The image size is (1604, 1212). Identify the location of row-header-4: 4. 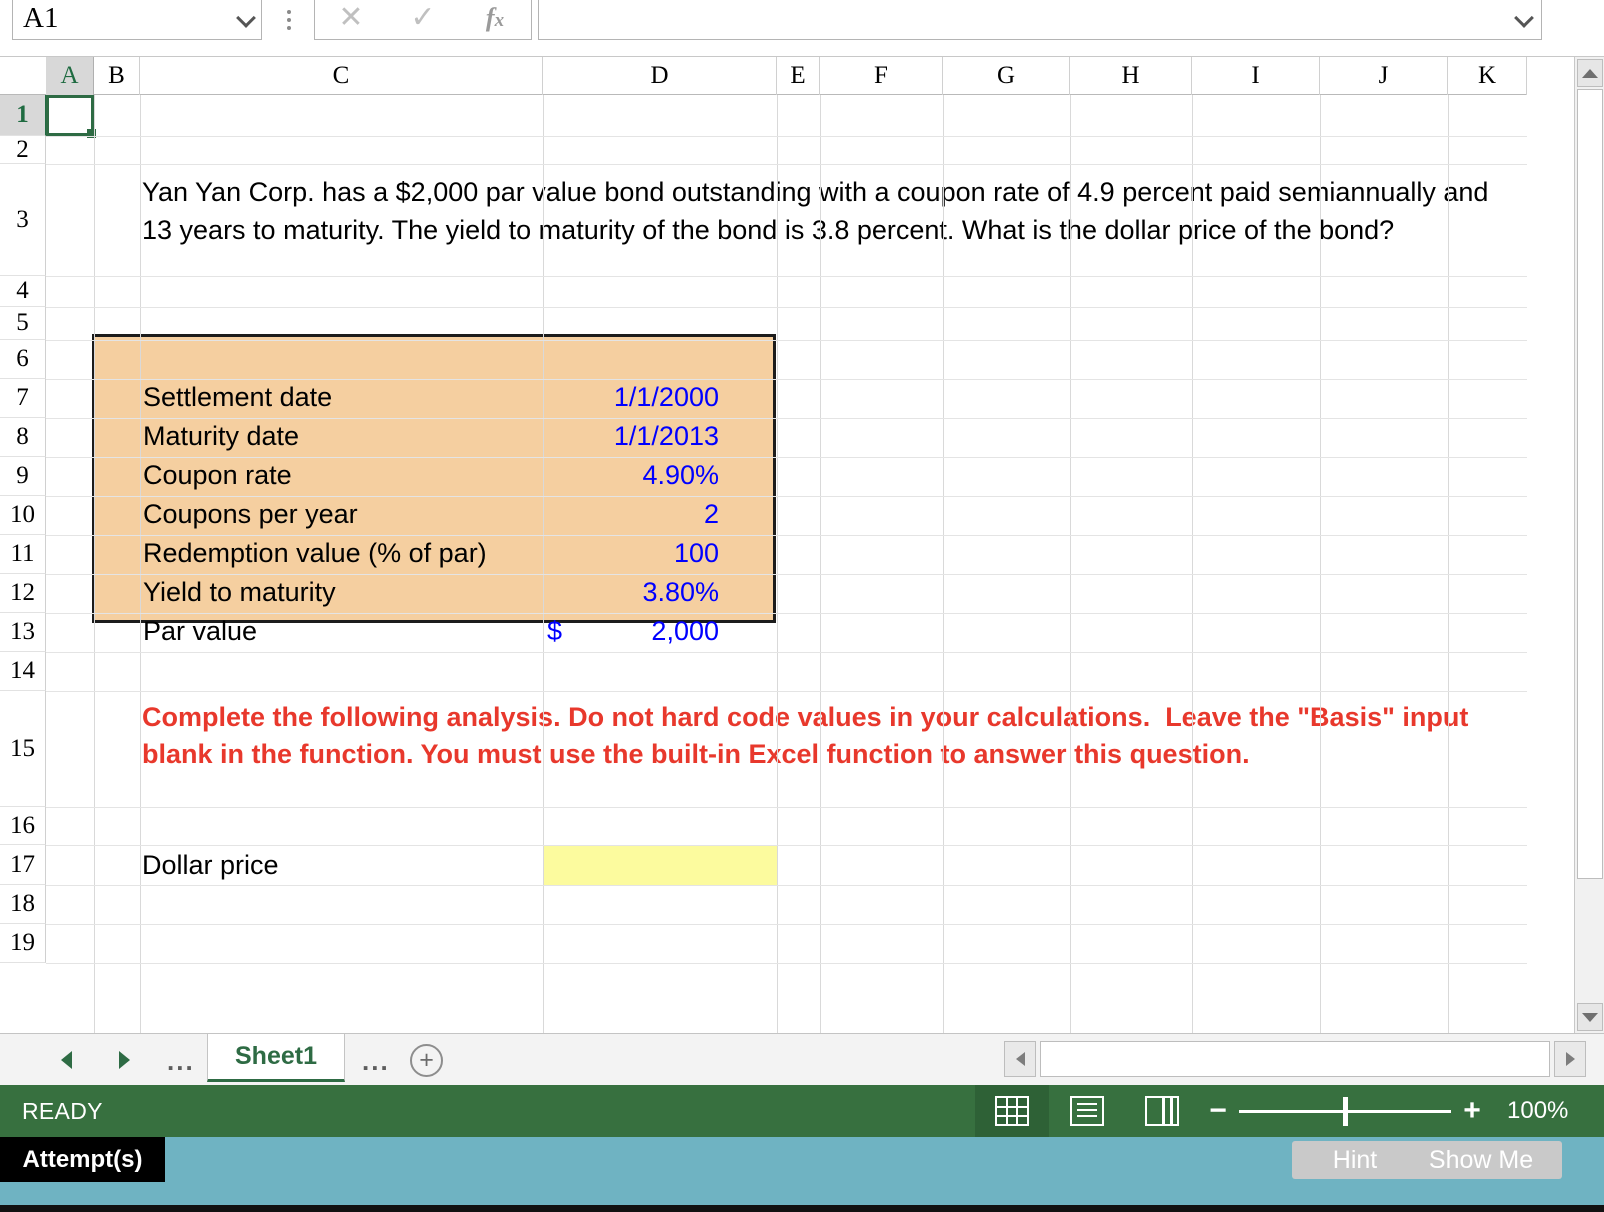
(23, 291).